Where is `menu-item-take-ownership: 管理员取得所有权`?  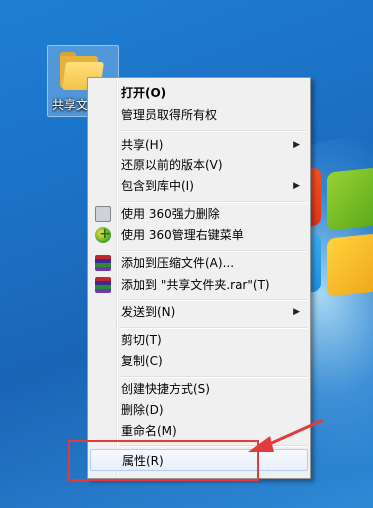 menu-item-take-ownership: 管理员取得所有权 is located at coordinates (199, 115).